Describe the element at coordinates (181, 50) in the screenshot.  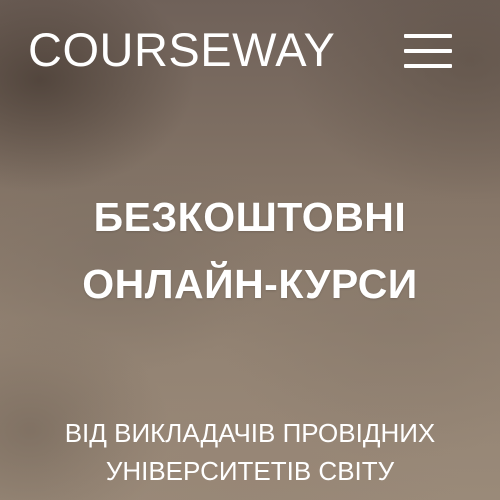
I see `site-logo: COURSEWAY` at that location.